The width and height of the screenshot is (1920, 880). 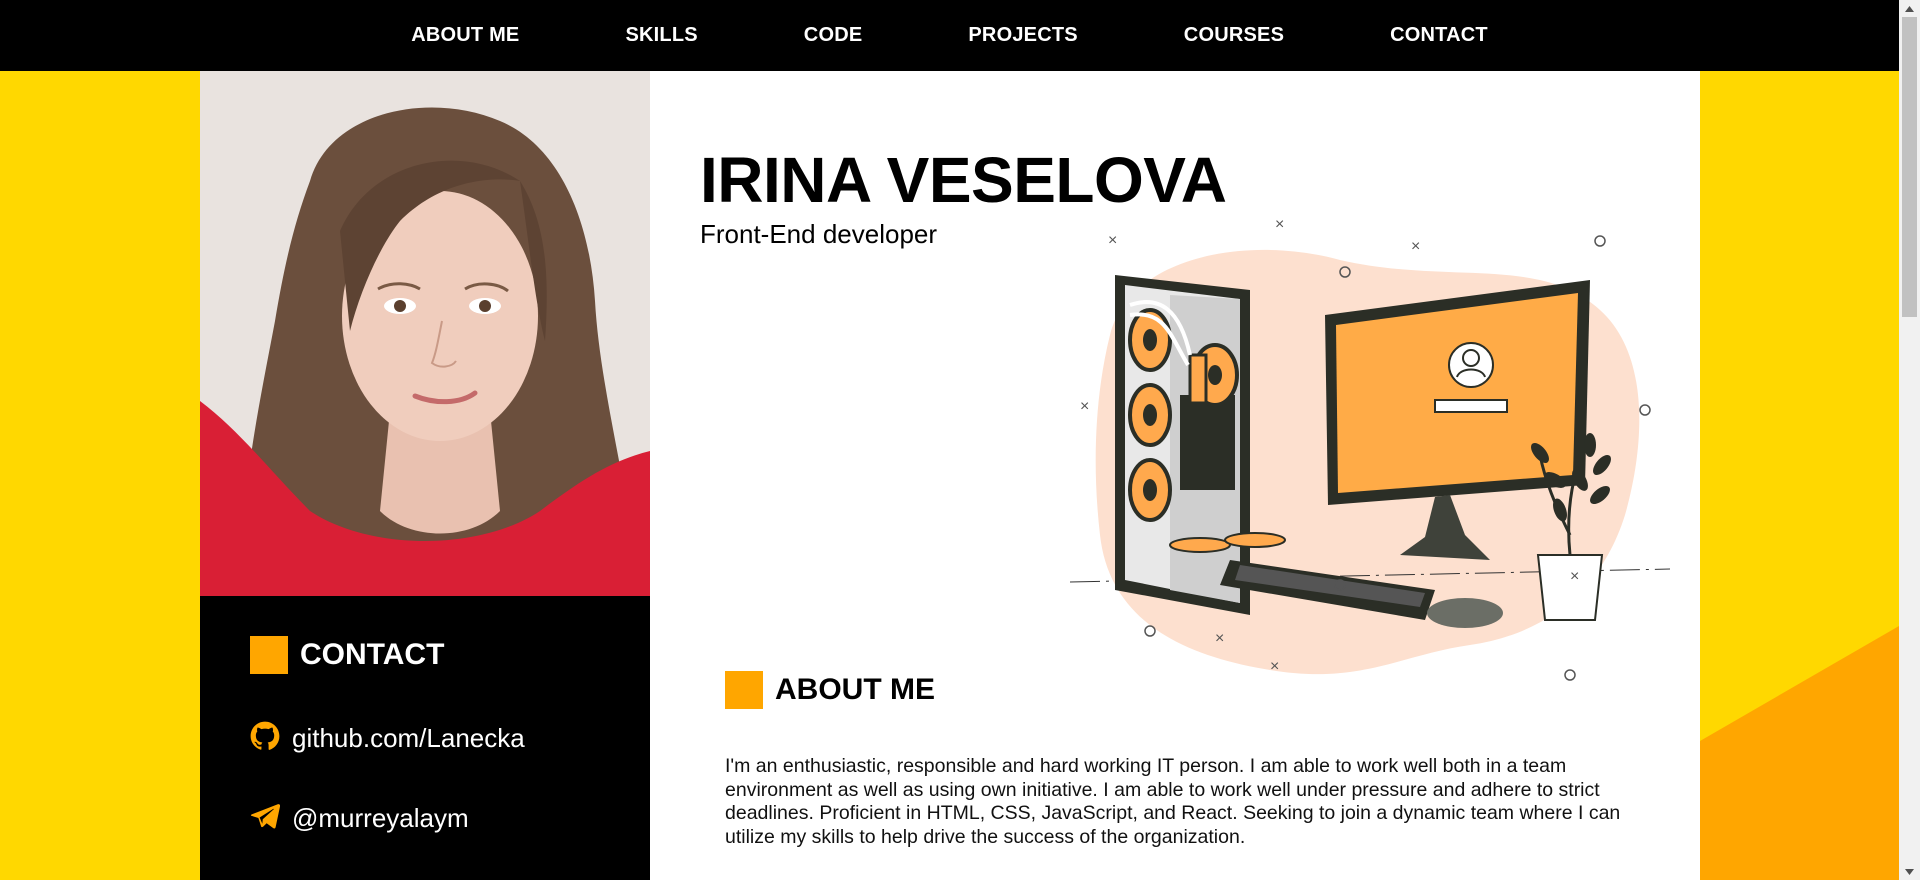 What do you see at coordinates (1909, 440) in the screenshot?
I see `page-scrollbar` at bounding box center [1909, 440].